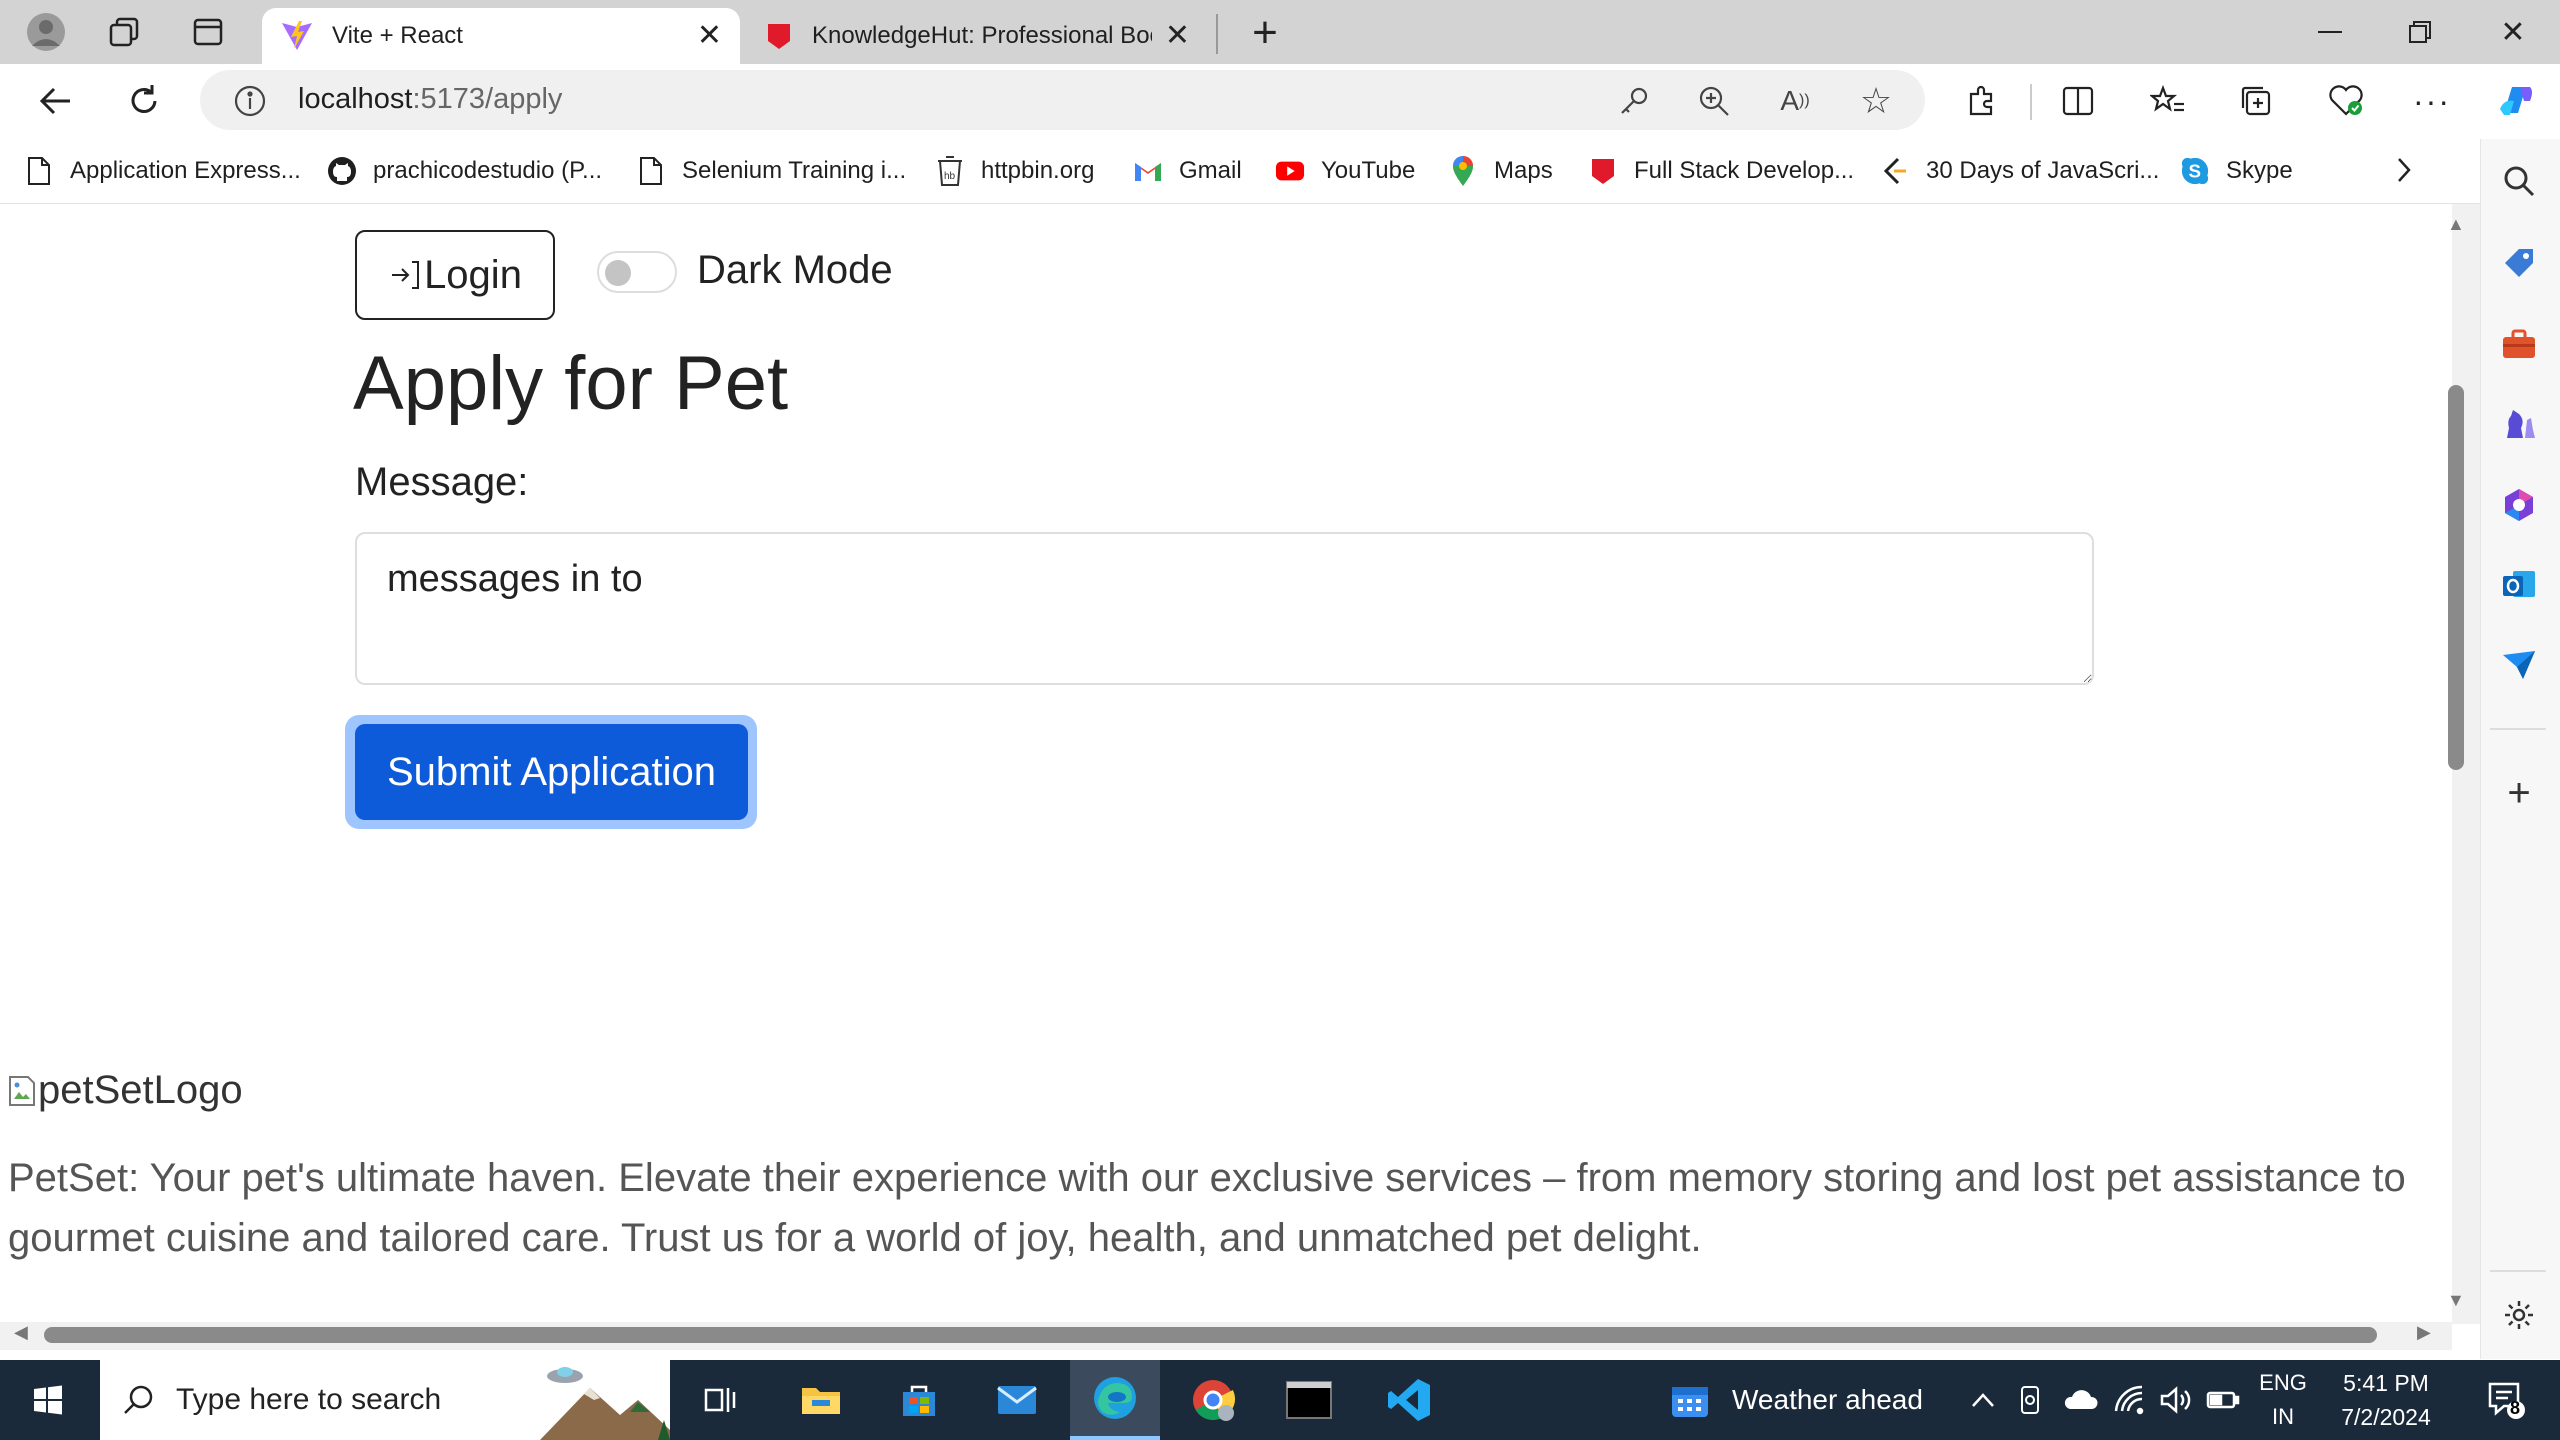 Image resolution: width=2560 pixels, height=1440 pixels. Describe the element at coordinates (821, 1400) in the screenshot. I see `file-explorer-icon` at that location.